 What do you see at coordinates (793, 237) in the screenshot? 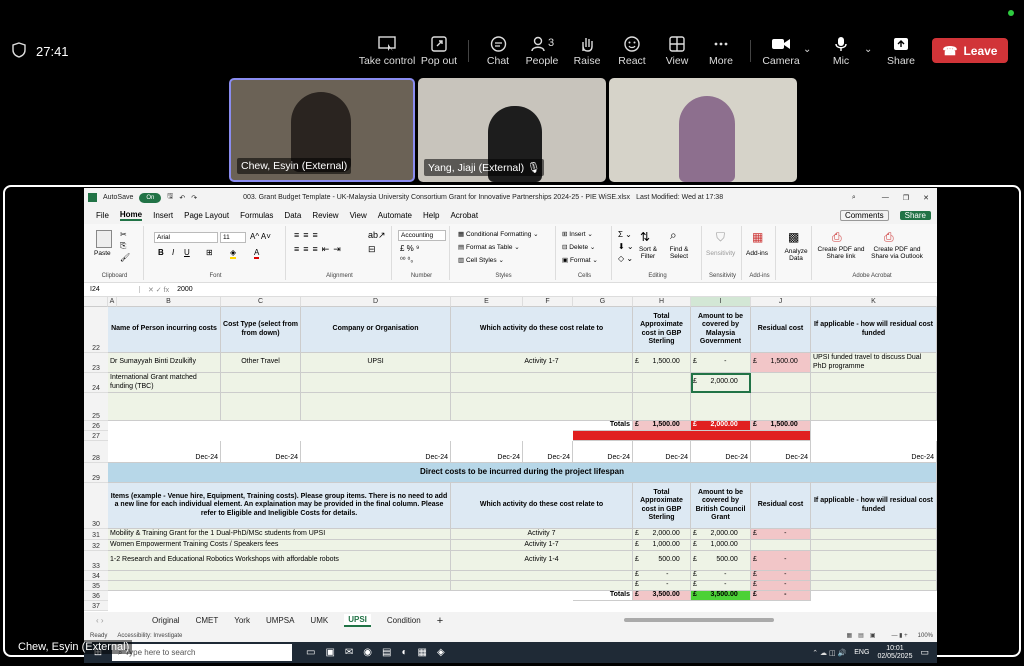
I see `analyze-data-icon: ▩` at bounding box center [793, 237].